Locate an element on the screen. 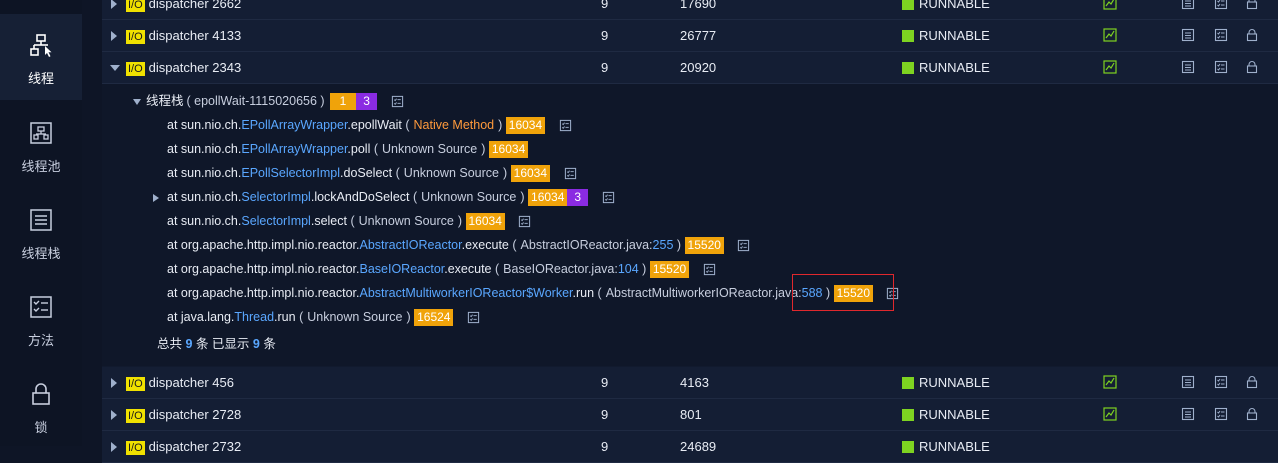 This screenshot has height=463, width=1278. sidebar-item-method: 方法 is located at coordinates (41, 333).